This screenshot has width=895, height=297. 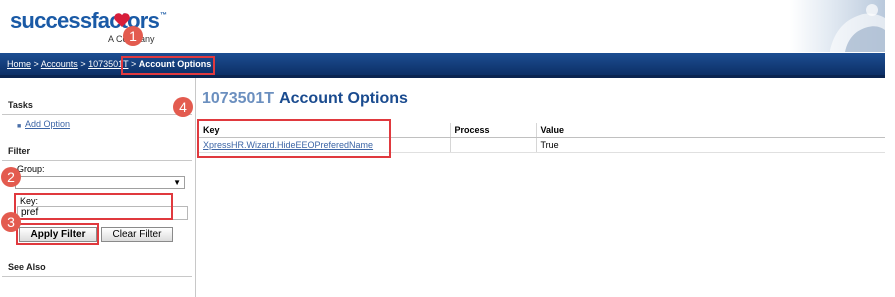 What do you see at coordinates (97, 114) in the screenshot?
I see `tasks-divider` at bounding box center [97, 114].